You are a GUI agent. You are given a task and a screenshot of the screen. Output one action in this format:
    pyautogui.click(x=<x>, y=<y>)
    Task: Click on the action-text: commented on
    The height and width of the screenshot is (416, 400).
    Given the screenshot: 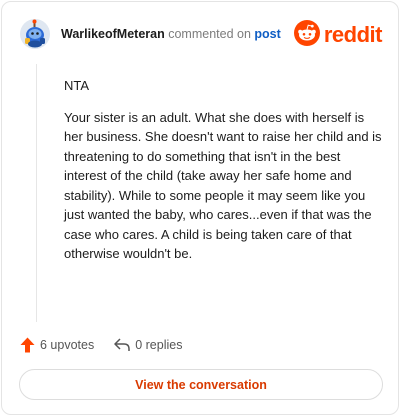 What is the action you would take?
    pyautogui.click(x=209, y=34)
    